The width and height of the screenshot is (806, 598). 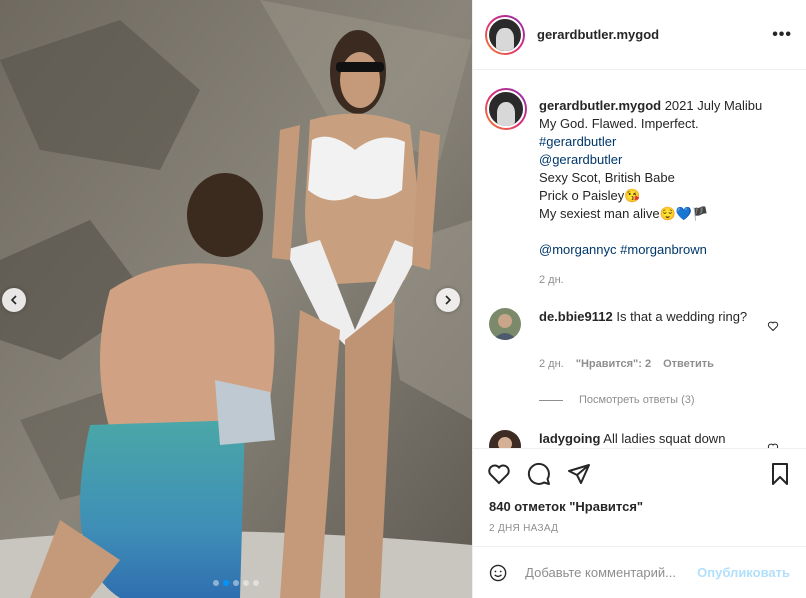 I want to click on mention-link: @morgannyc, so click(x=578, y=249).